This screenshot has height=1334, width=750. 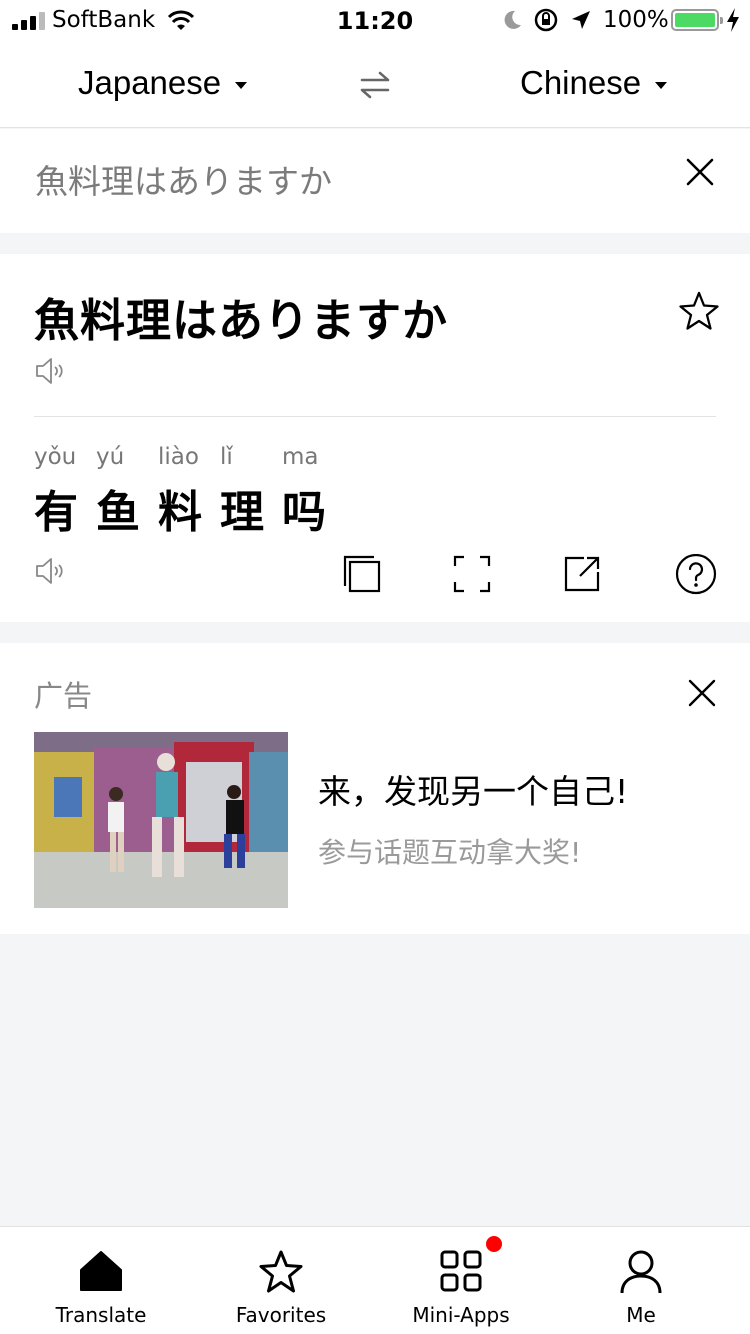 I want to click on translated-char: 料, so click(x=180, y=512).